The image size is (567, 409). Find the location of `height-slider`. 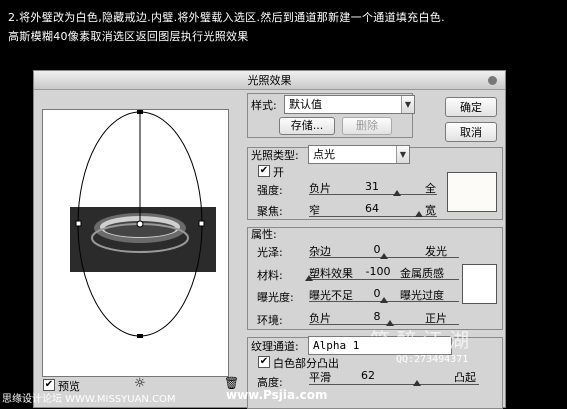

height-slider is located at coordinates (417, 383).